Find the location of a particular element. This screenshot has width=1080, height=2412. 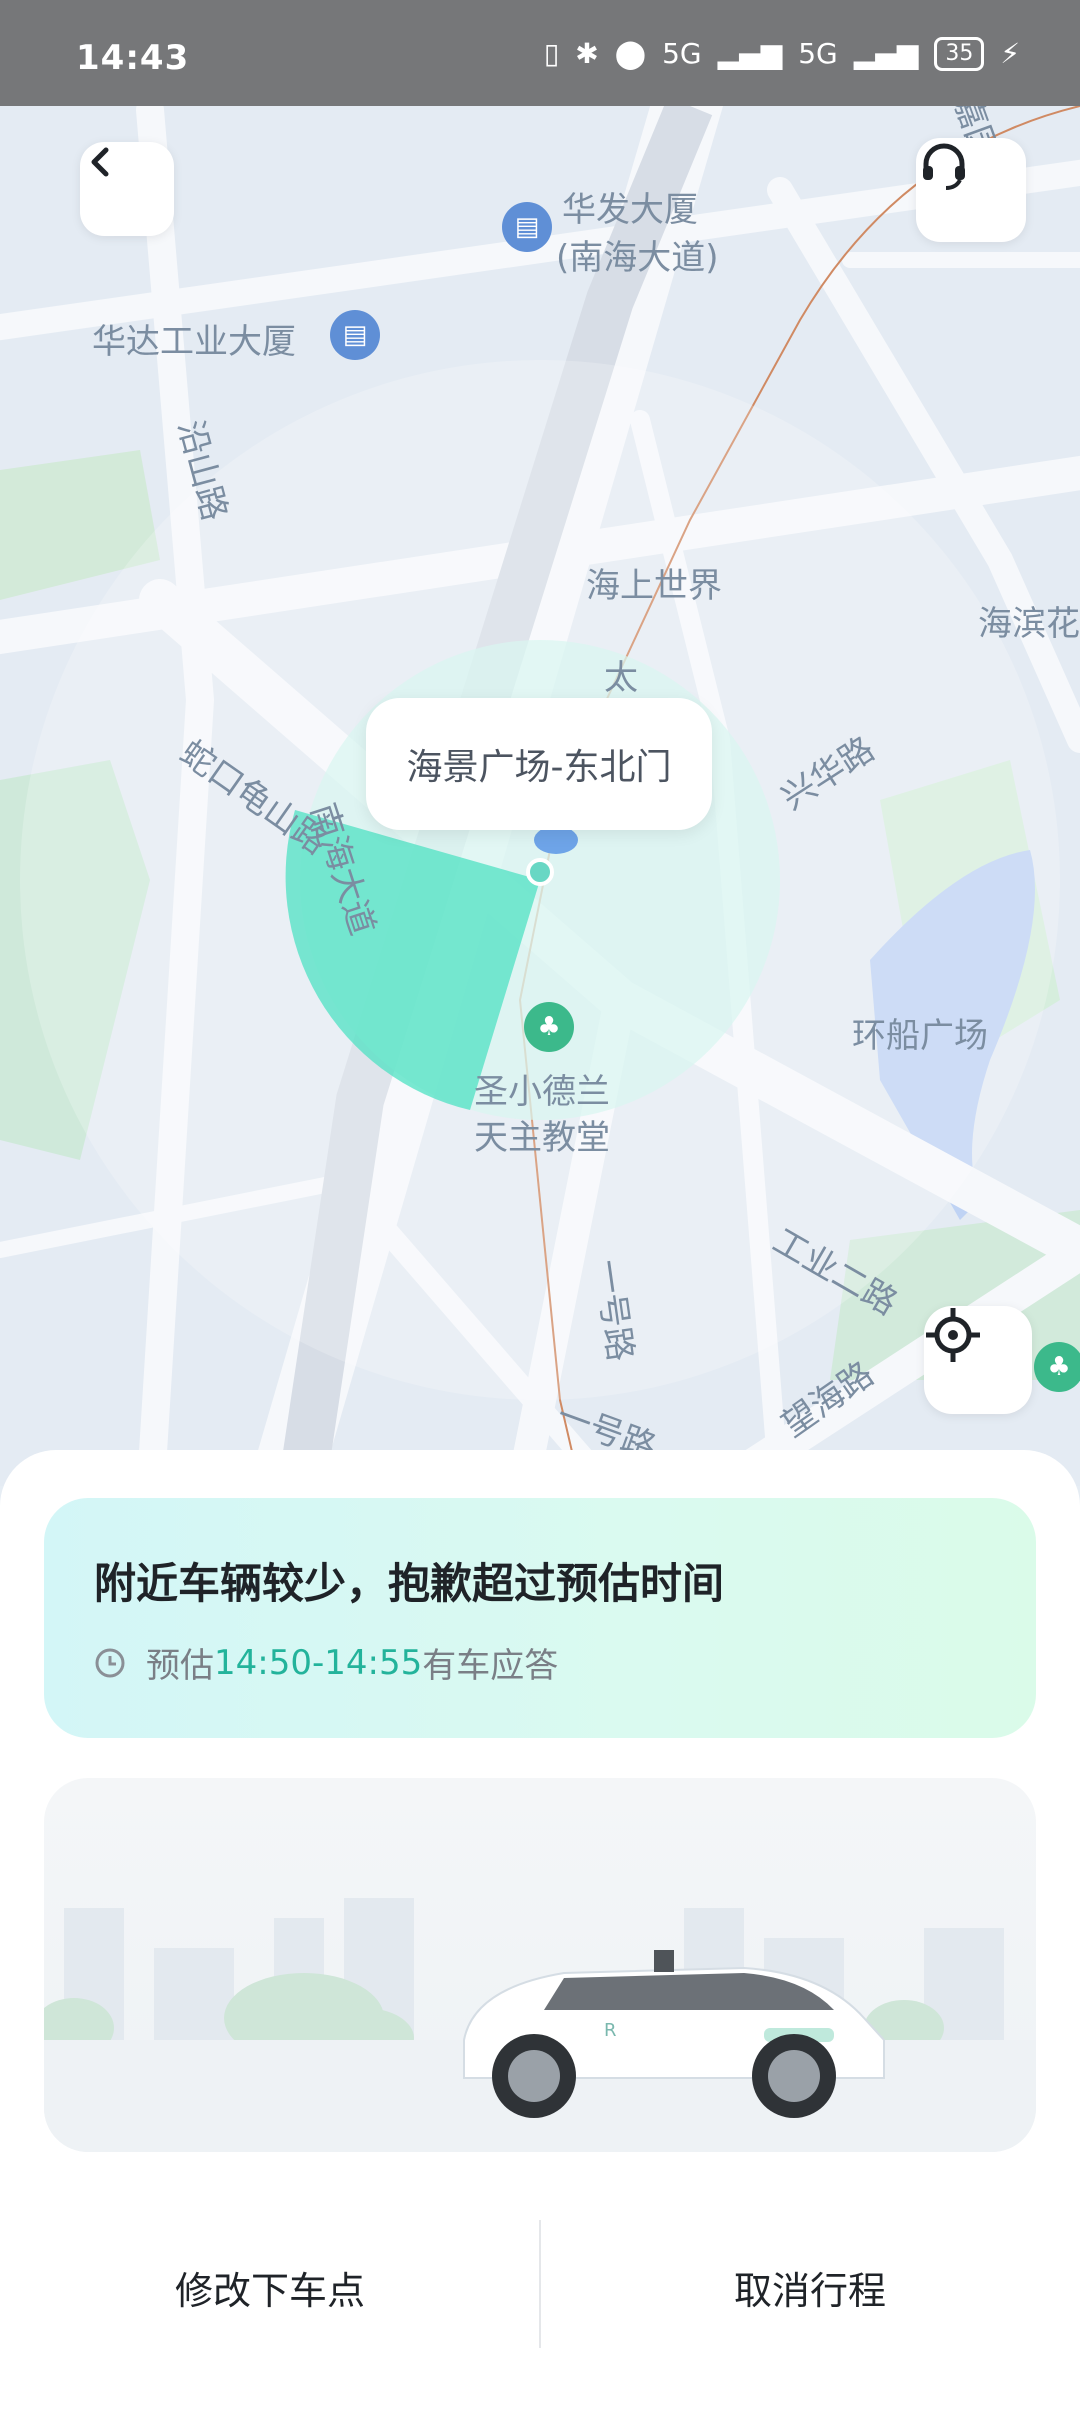

building-icon: ▤ is located at coordinates (527, 227).